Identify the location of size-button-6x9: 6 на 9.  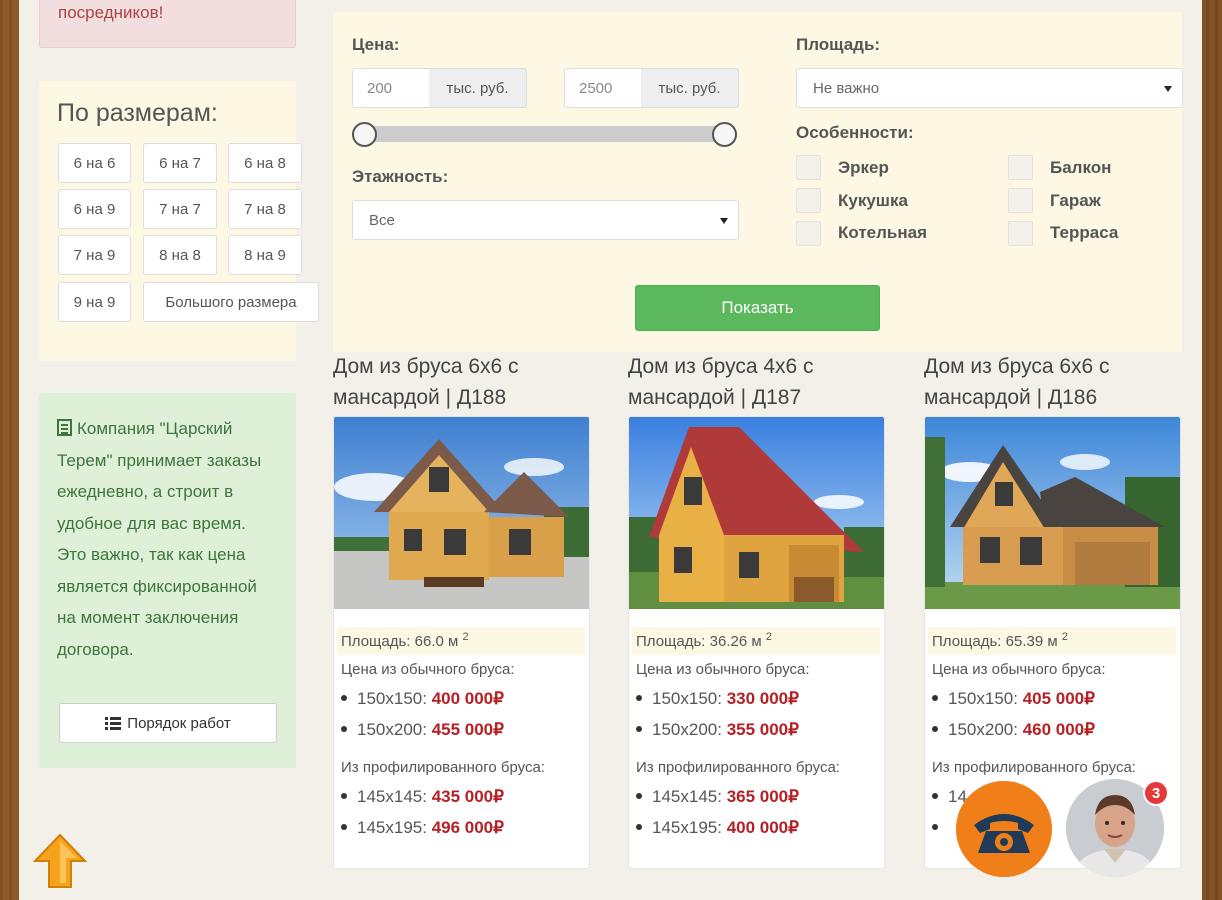
(94, 209).